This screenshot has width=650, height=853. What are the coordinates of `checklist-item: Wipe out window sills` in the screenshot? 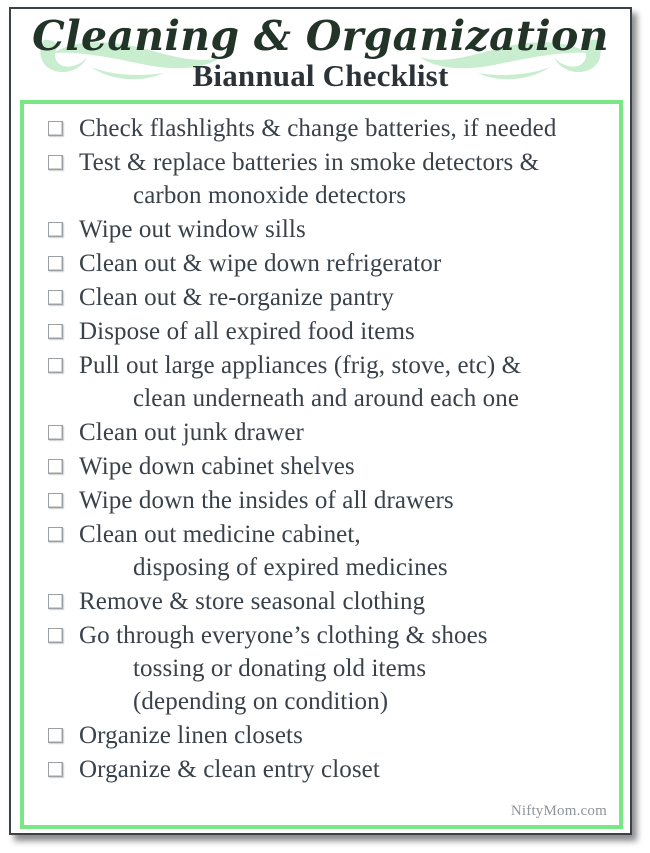 It's located at (326, 229).